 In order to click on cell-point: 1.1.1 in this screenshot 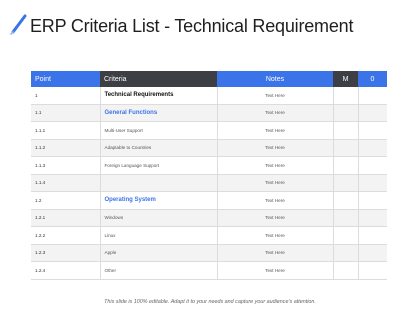, I will do `click(65, 130)`.